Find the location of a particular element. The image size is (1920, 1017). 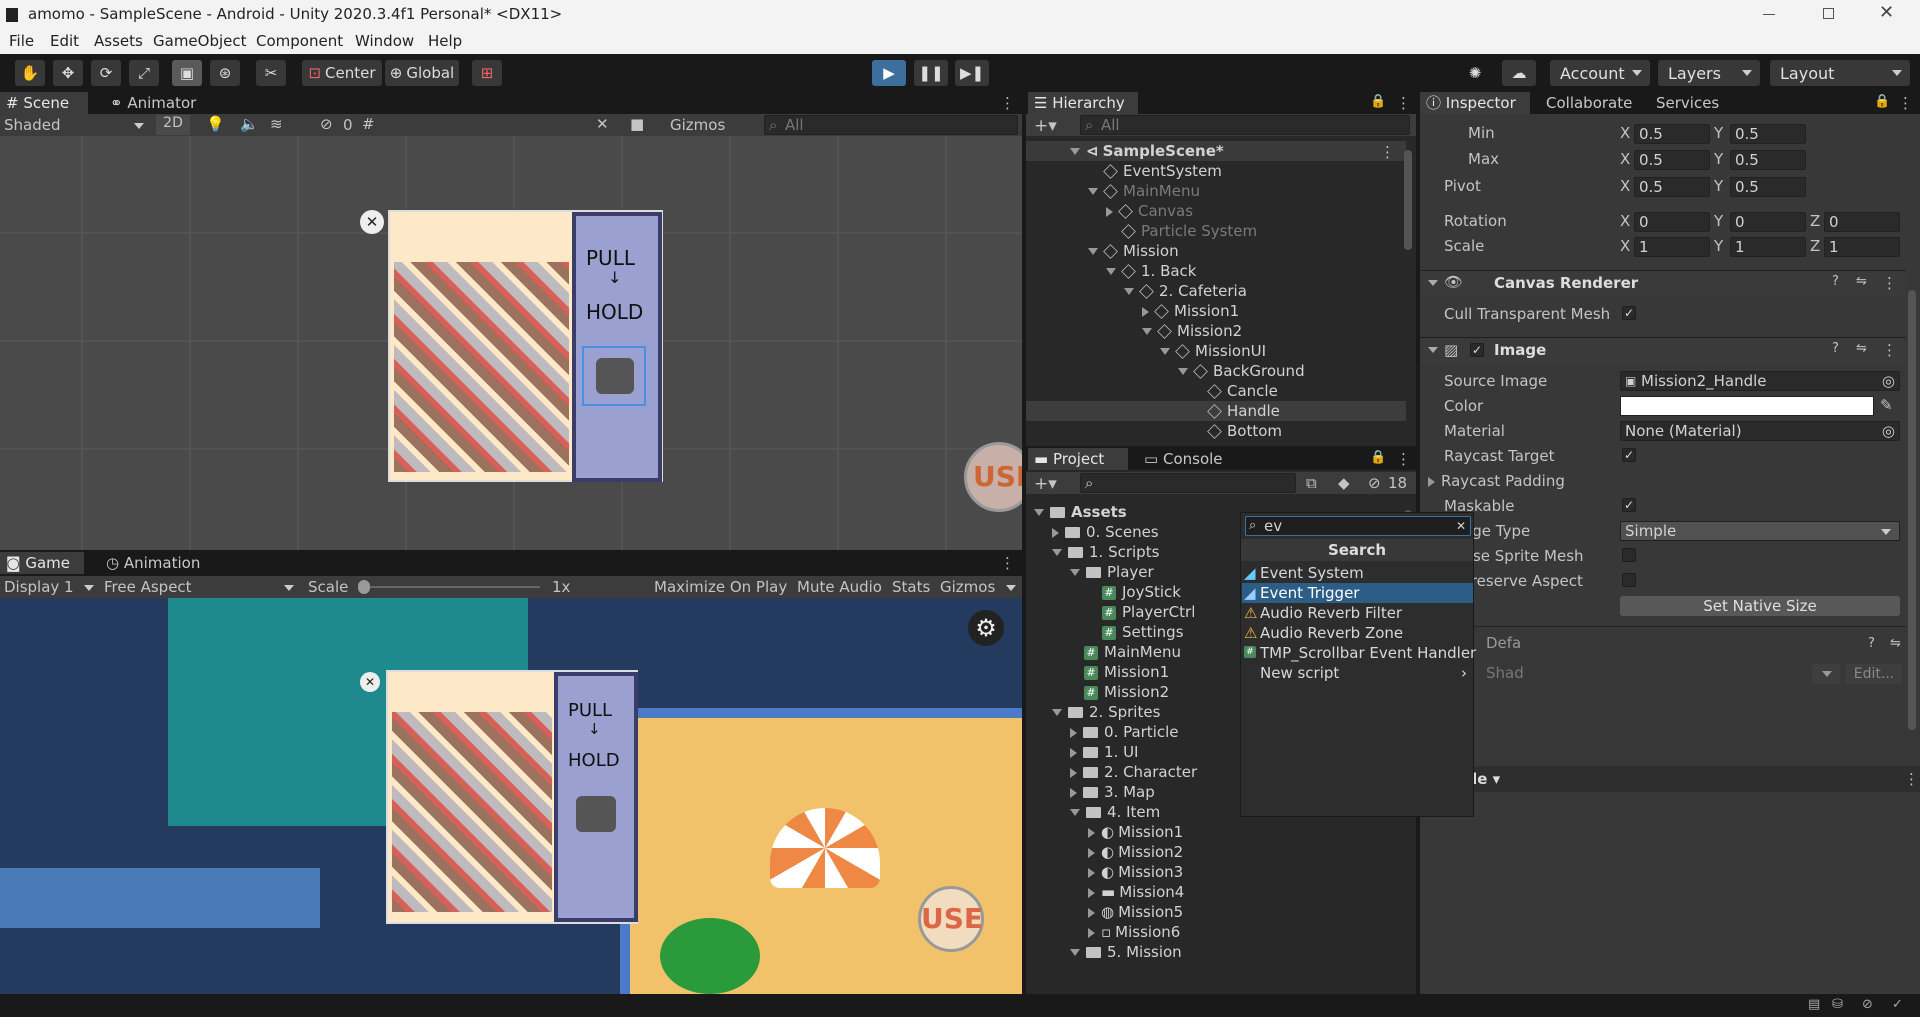

minimize-icon is located at coordinates (1769, 14).